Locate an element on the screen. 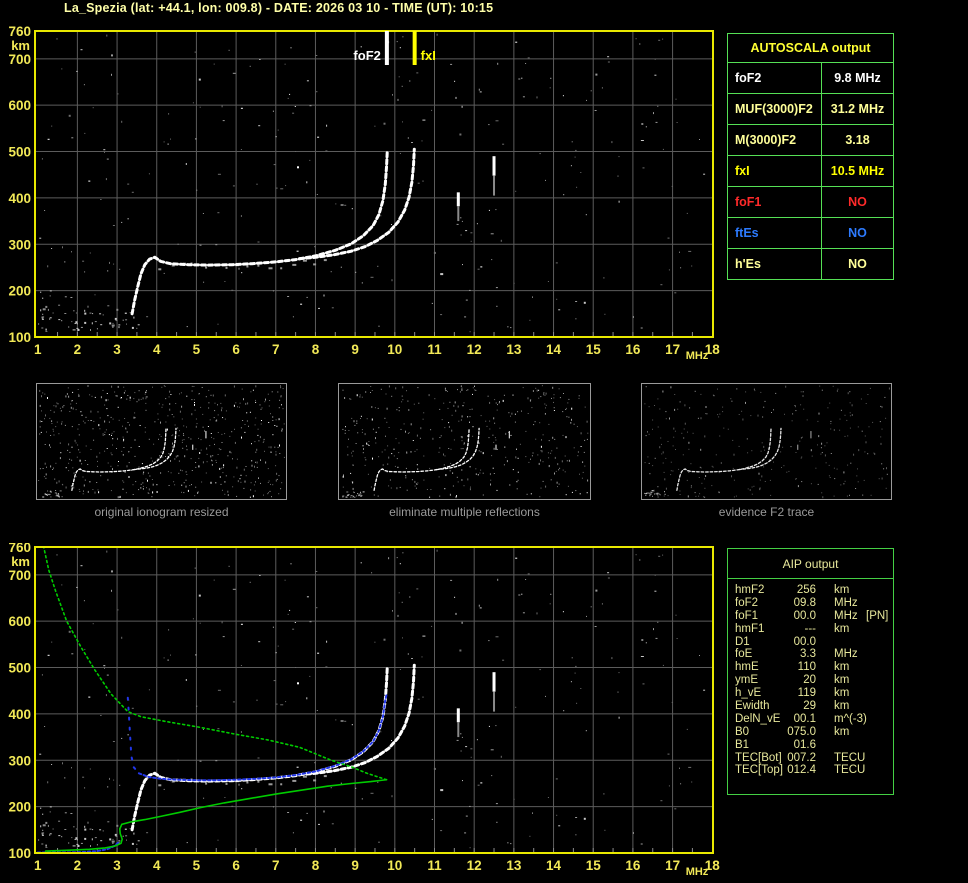  aip-param-value: 09.8 is located at coordinates (804, 602).